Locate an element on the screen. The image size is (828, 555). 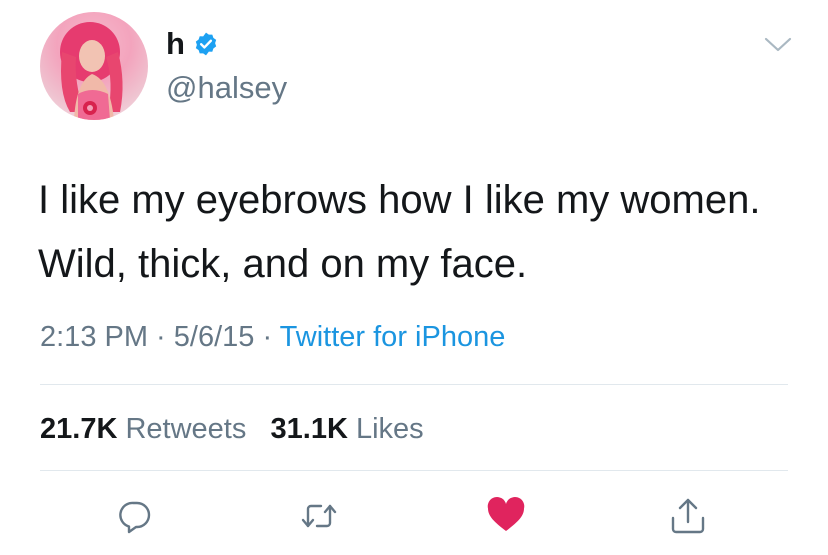
tweet-stats: 21.7K Retweets 31.1K Likes is located at coordinates (232, 429).